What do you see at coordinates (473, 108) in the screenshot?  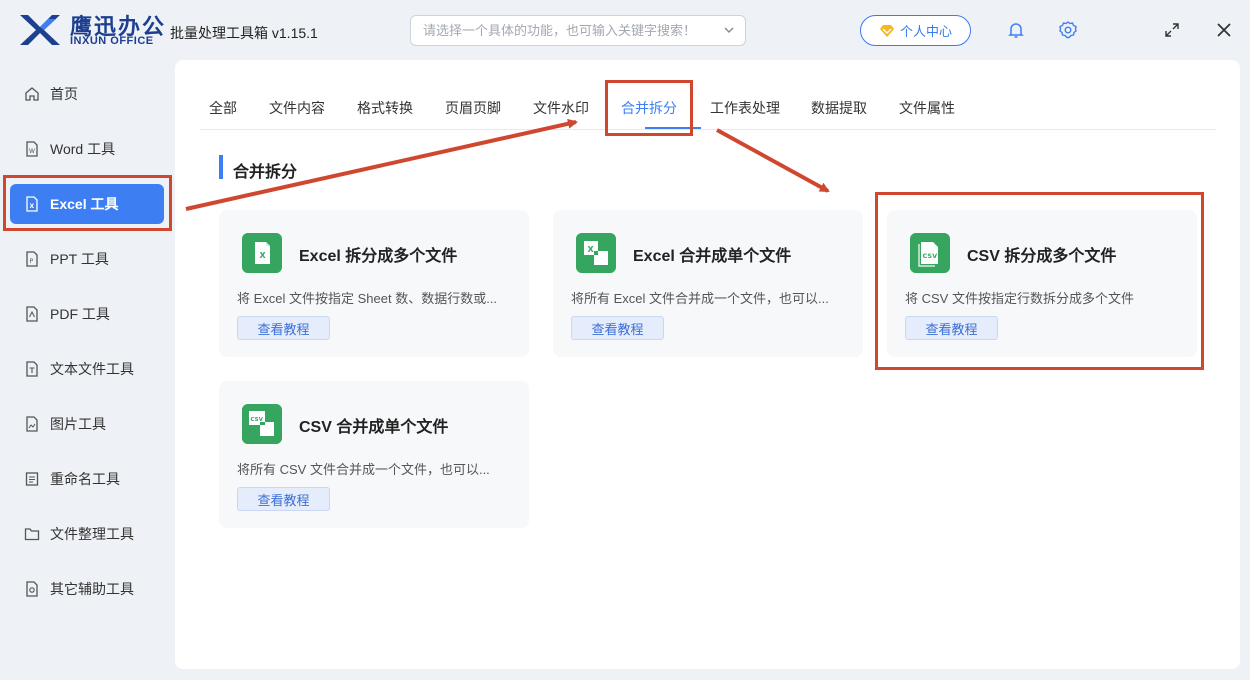 I see `tab-header-footer: 页眉页脚` at bounding box center [473, 108].